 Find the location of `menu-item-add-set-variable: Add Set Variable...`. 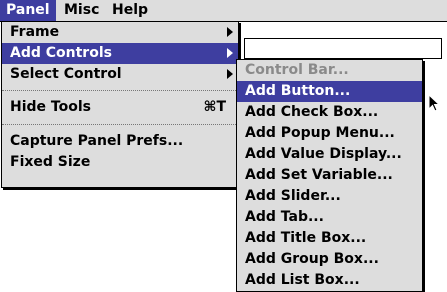

menu-item-add-set-variable: Add Set Variable... is located at coordinates (329, 175).